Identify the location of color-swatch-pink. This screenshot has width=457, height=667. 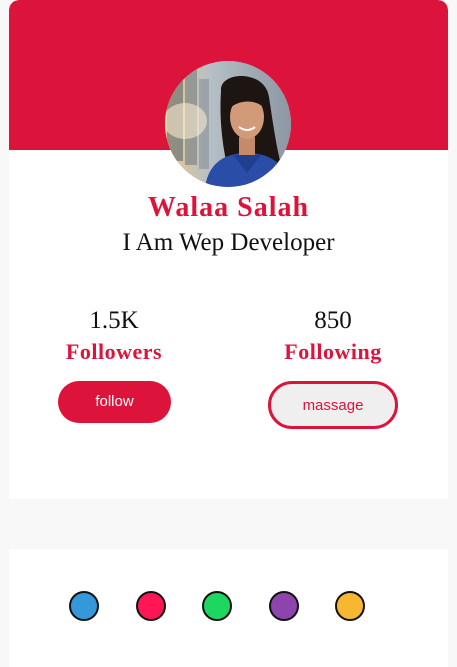
(151, 606).